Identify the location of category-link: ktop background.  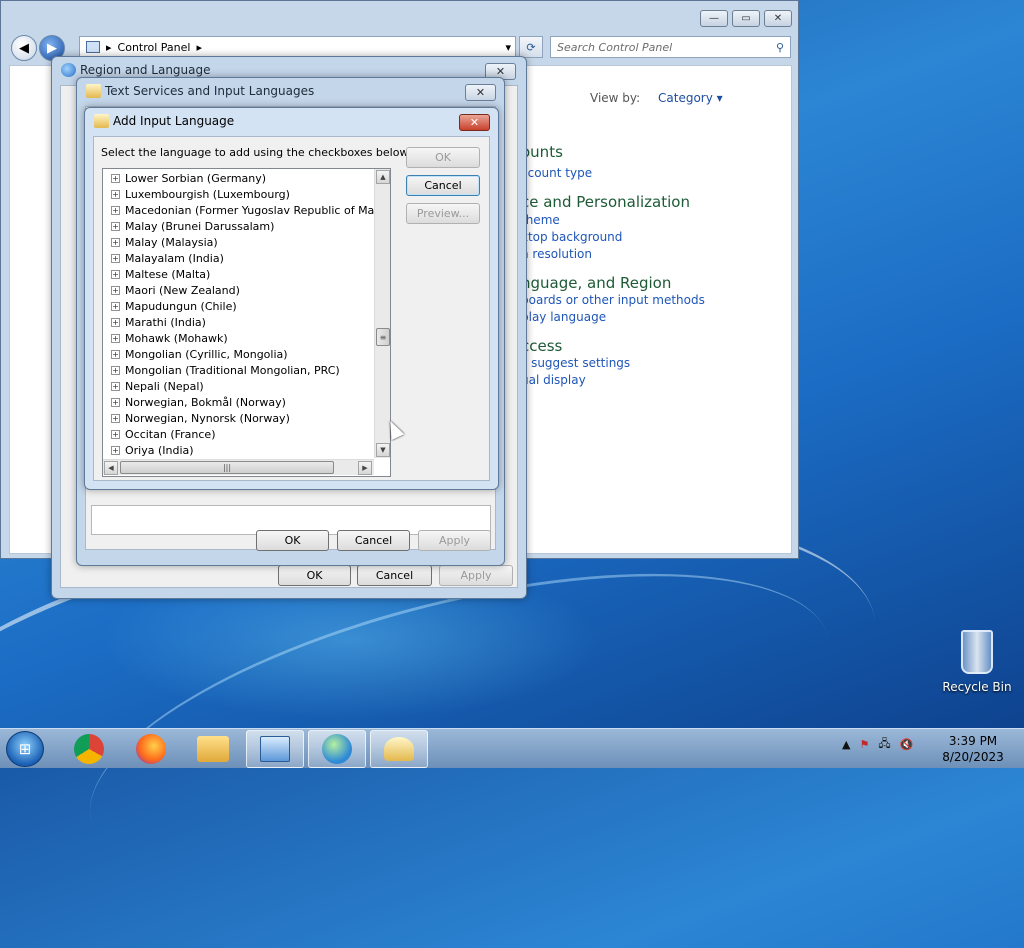
(571, 237).